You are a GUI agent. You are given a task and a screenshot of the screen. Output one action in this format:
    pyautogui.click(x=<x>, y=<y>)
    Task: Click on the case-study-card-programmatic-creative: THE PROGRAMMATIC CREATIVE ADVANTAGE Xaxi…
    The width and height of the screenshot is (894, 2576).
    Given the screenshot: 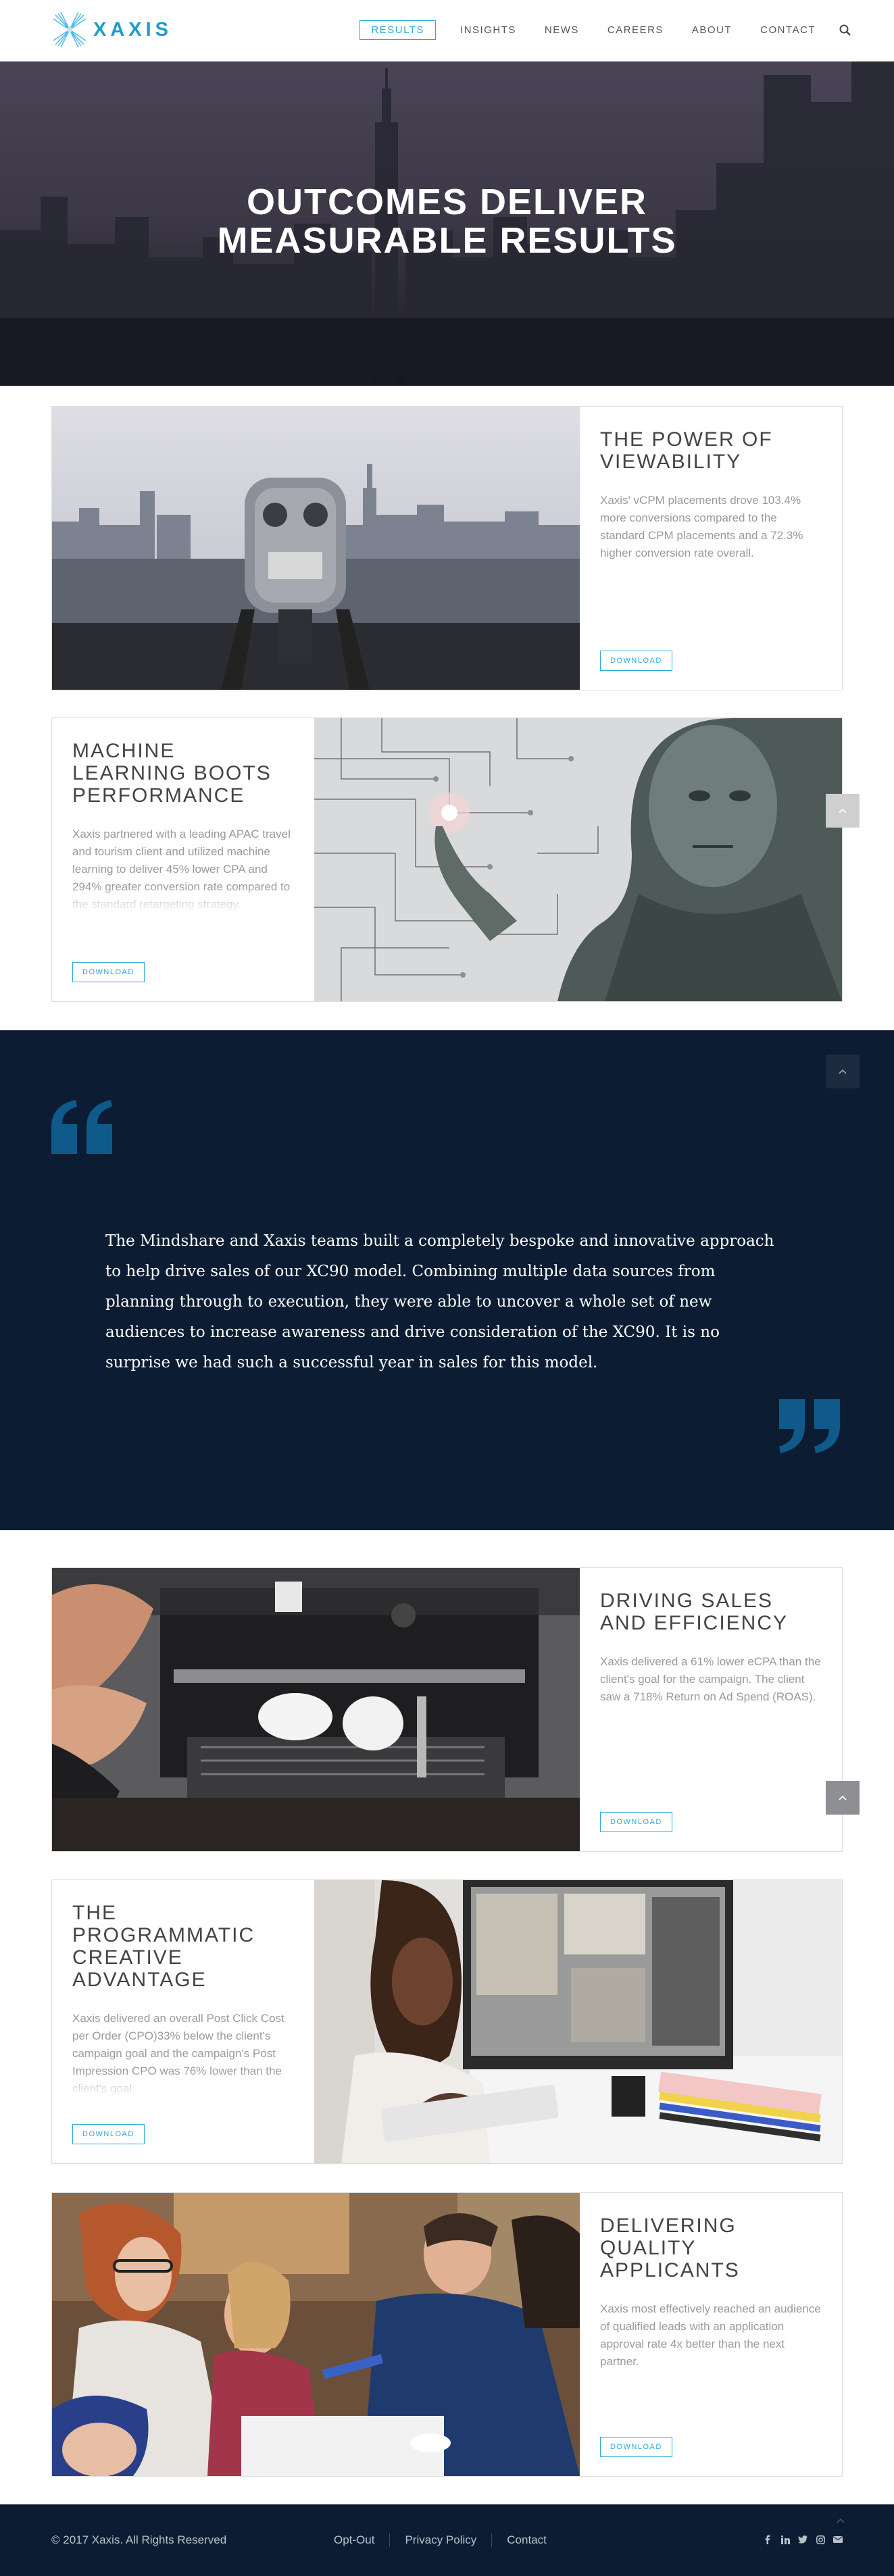 What is the action you would take?
    pyautogui.click(x=447, y=2021)
    